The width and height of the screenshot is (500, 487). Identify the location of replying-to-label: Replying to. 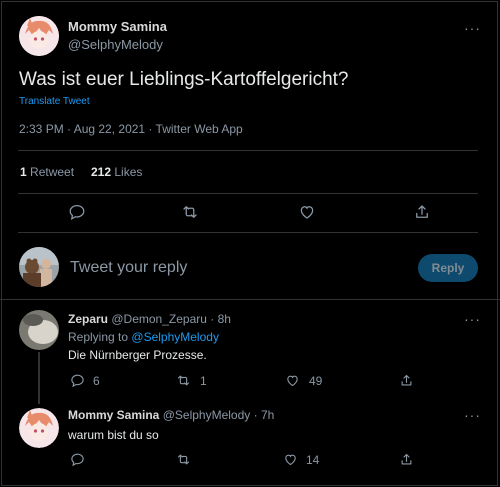
(98, 337).